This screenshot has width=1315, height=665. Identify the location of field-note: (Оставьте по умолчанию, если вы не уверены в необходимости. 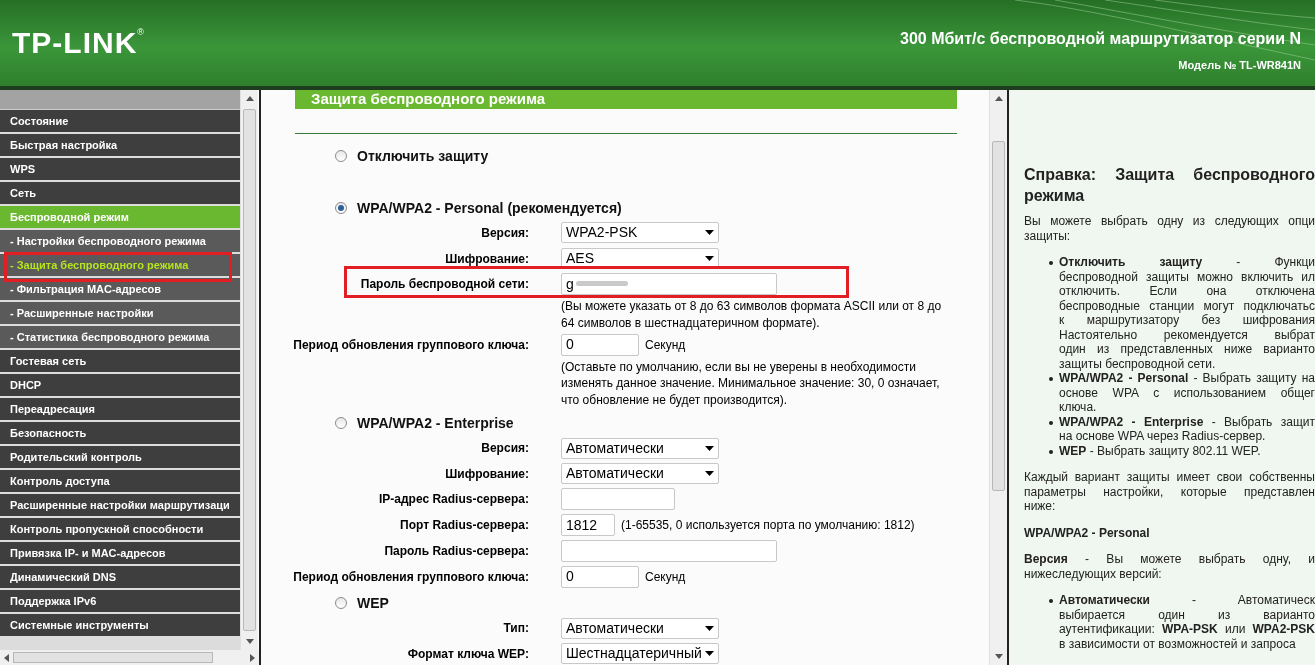
(739, 367).